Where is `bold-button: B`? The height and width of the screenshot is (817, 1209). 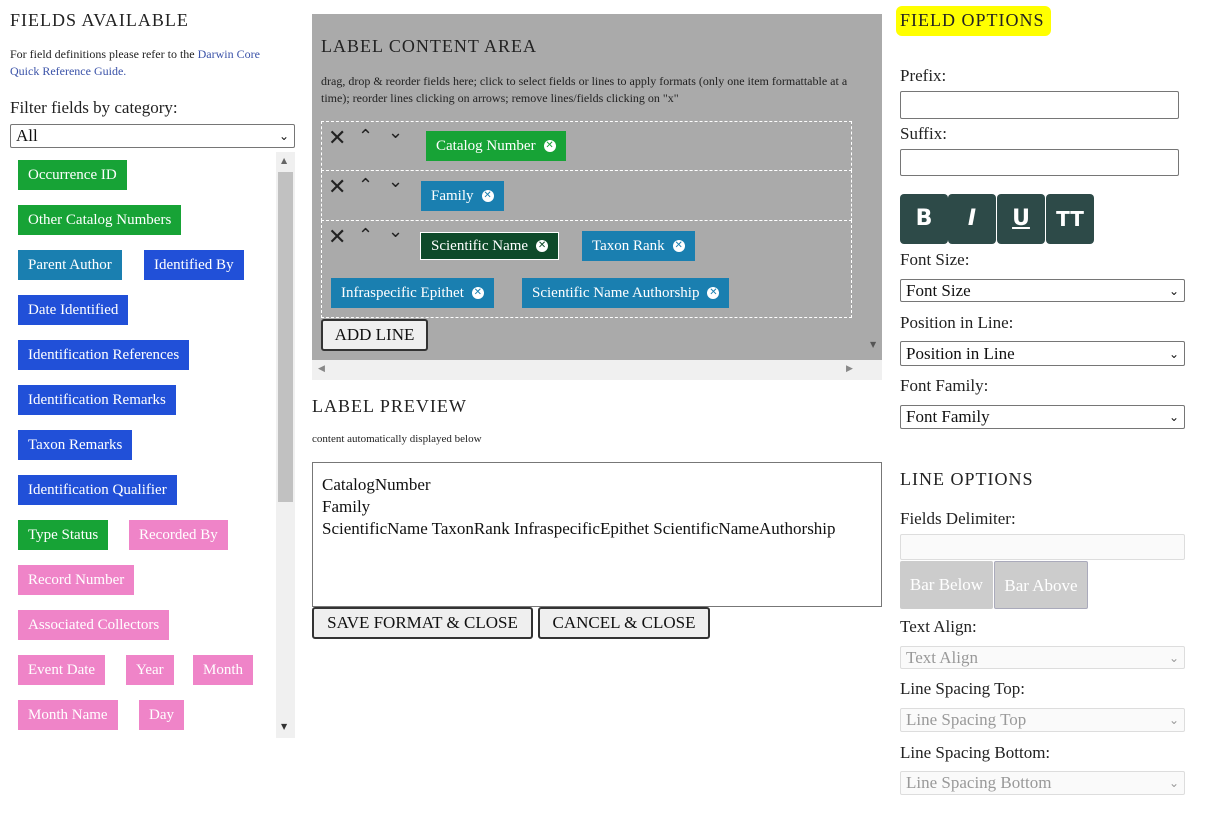
bold-button: B is located at coordinates (924, 219).